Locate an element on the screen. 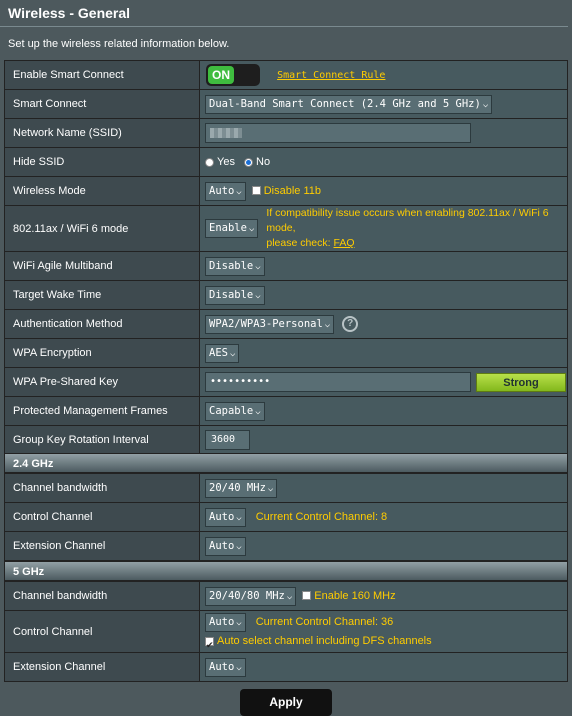 The height and width of the screenshot is (716, 572). page-title: Wireless - General is located at coordinates (284, 13).